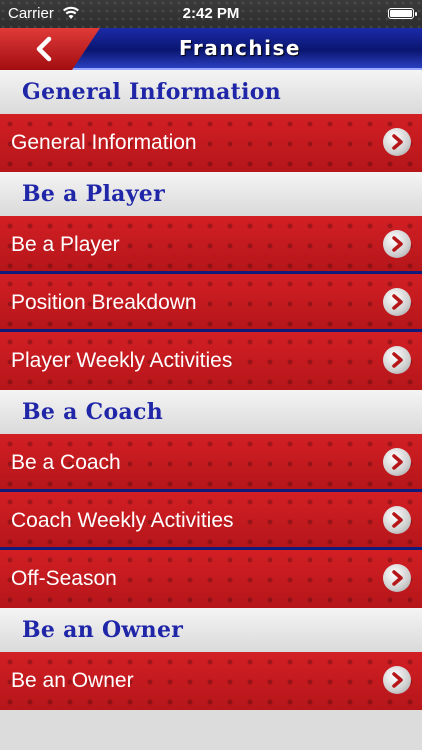 This screenshot has height=750, width=422. What do you see at coordinates (211, 303) in the screenshot?
I see `row-position-breakdown: Position Breakdown` at bounding box center [211, 303].